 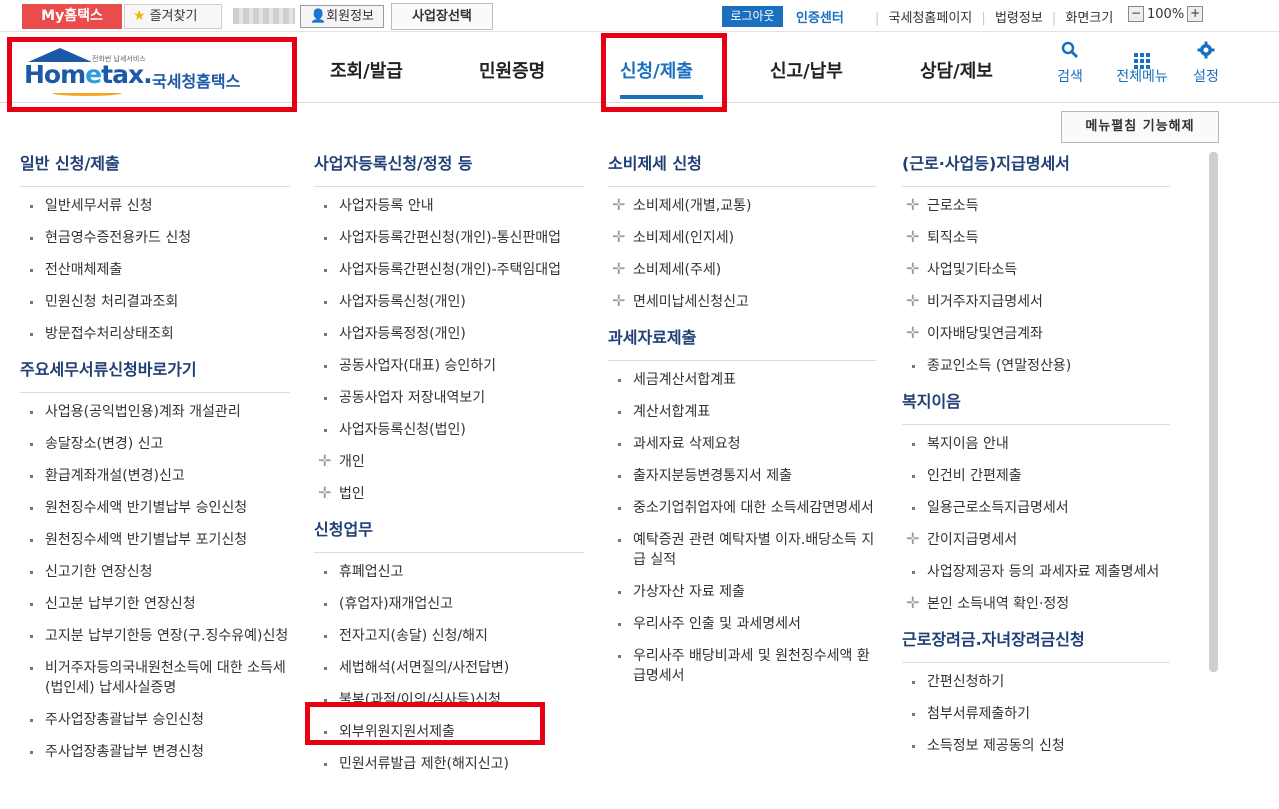 What do you see at coordinates (1036, 476) in the screenshot?
I see `menu-link: 인건비 간편제출` at bounding box center [1036, 476].